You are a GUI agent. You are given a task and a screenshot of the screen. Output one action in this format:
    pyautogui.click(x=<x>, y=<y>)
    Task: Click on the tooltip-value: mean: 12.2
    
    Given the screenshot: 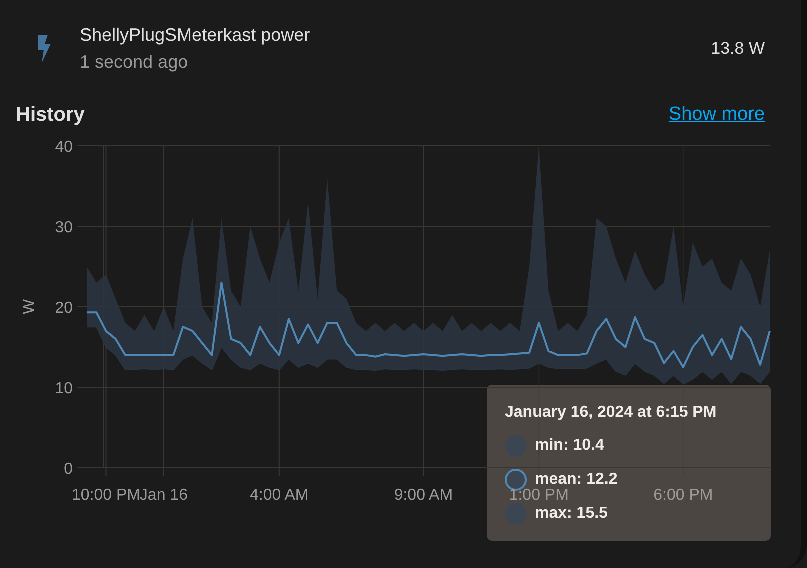 What is the action you would take?
    pyautogui.click(x=576, y=479)
    